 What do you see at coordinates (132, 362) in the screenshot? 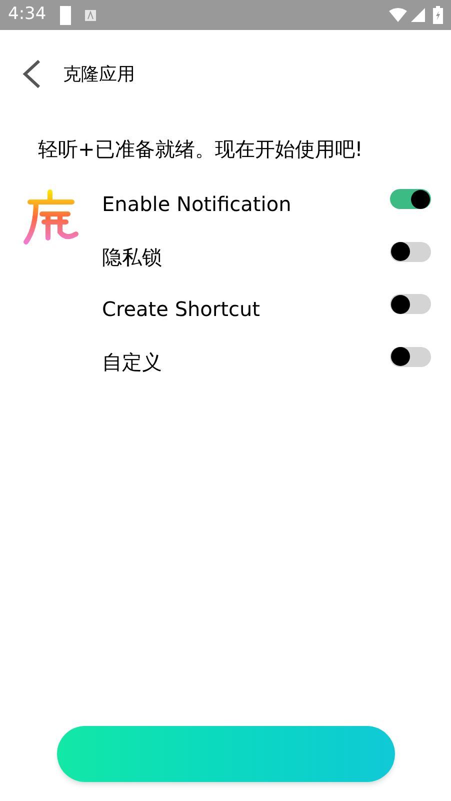
I see `option-label: 自定义` at bounding box center [132, 362].